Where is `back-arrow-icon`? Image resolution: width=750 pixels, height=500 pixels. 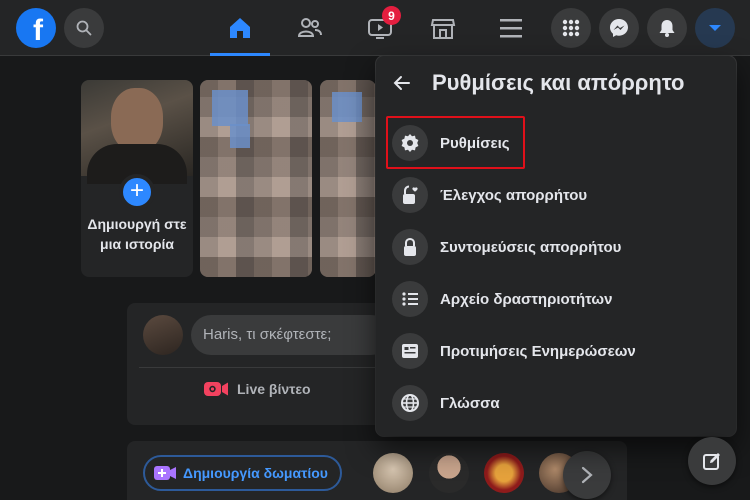
back-arrow-icon is located at coordinates (402, 83).